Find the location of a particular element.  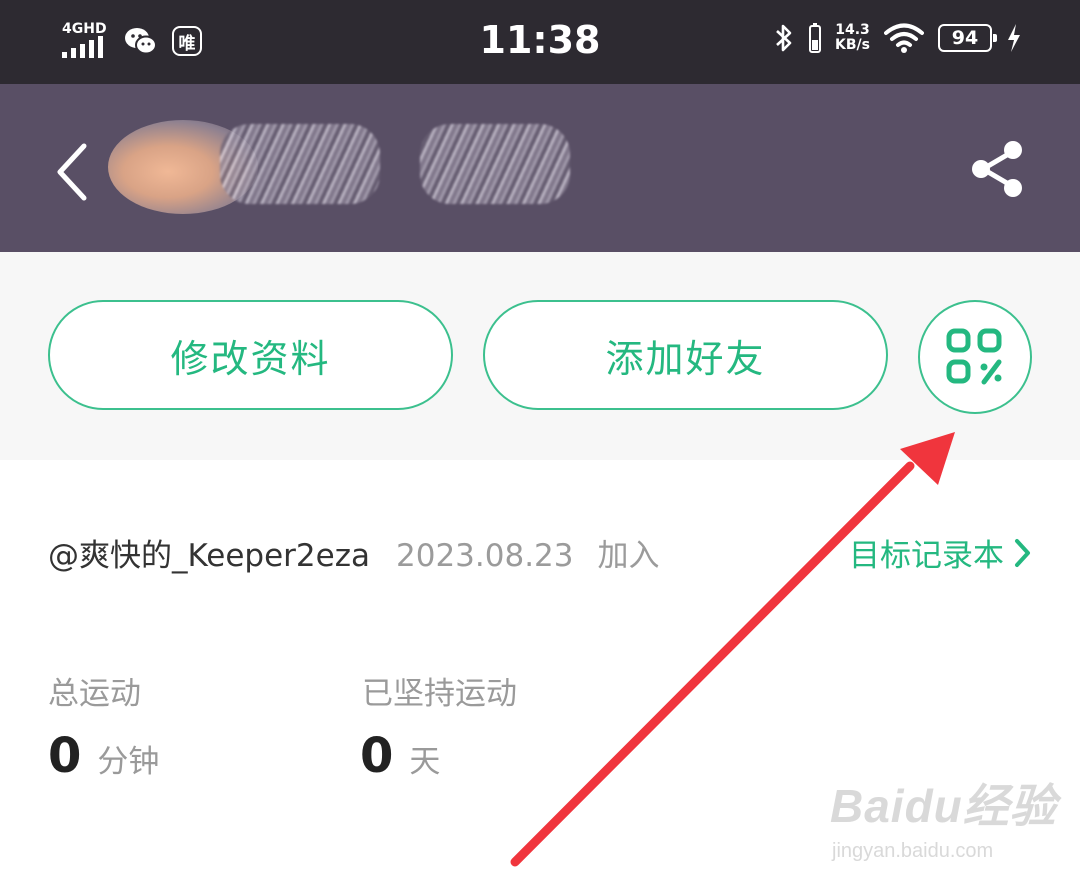

battery-indicator: 94 is located at coordinates (967, 38).